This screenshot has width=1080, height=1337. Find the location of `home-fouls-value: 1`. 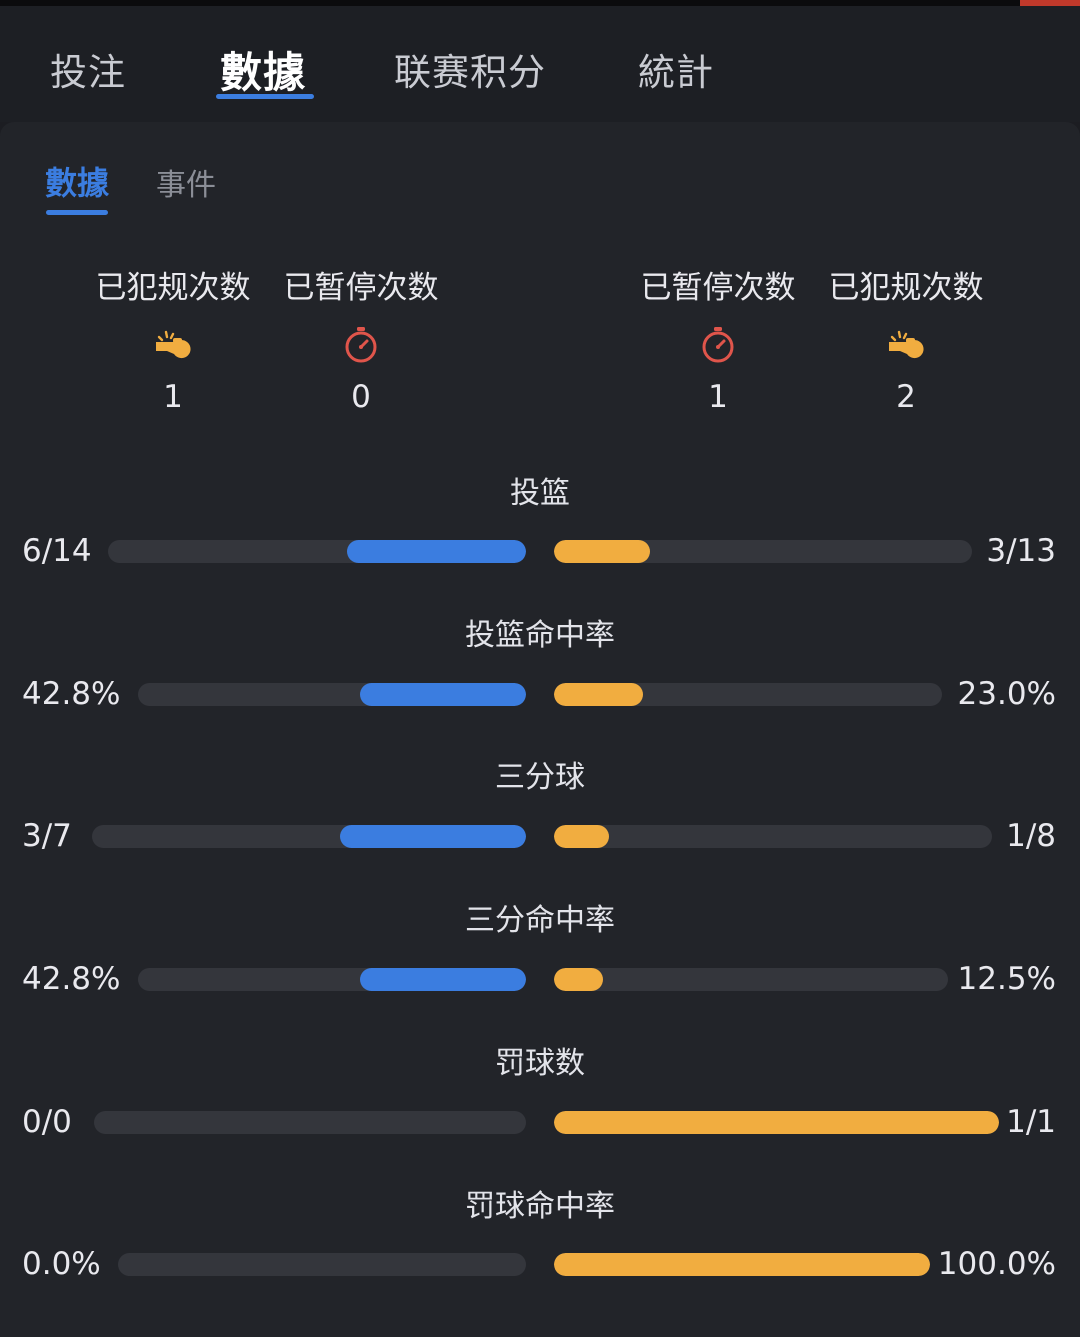

home-fouls-value: 1 is located at coordinates (173, 397).